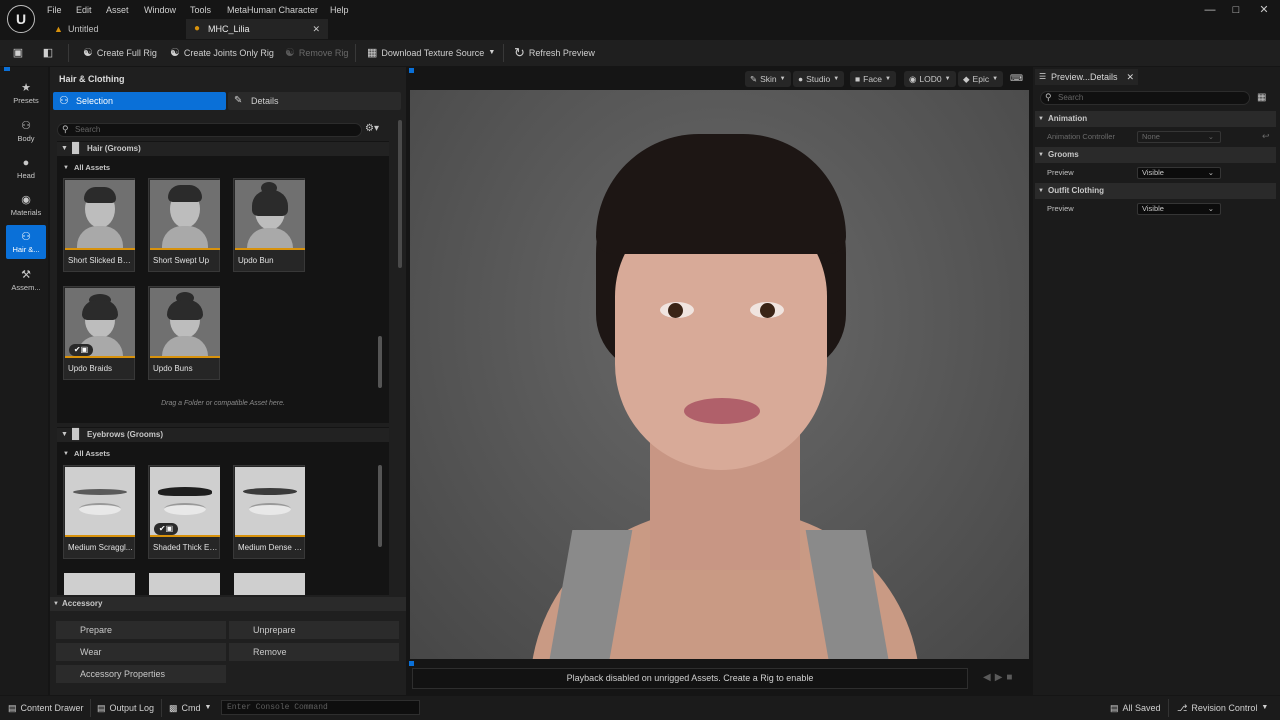 The width and height of the screenshot is (1280, 720). Describe the element at coordinates (1182, 708) in the screenshot. I see `revision-control-icon: ⎇` at that location.